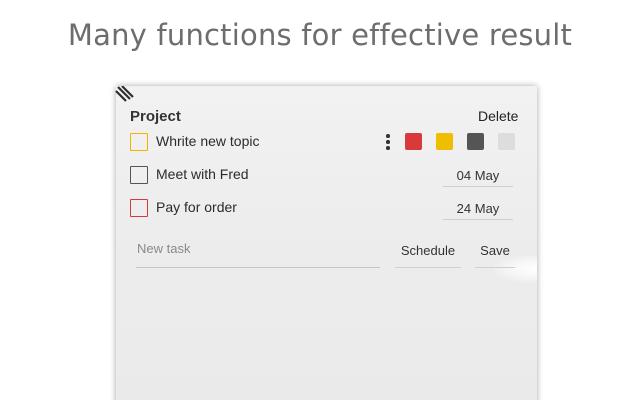  What do you see at coordinates (320, 35) in the screenshot?
I see `headline: Many functions for effective result` at bounding box center [320, 35].